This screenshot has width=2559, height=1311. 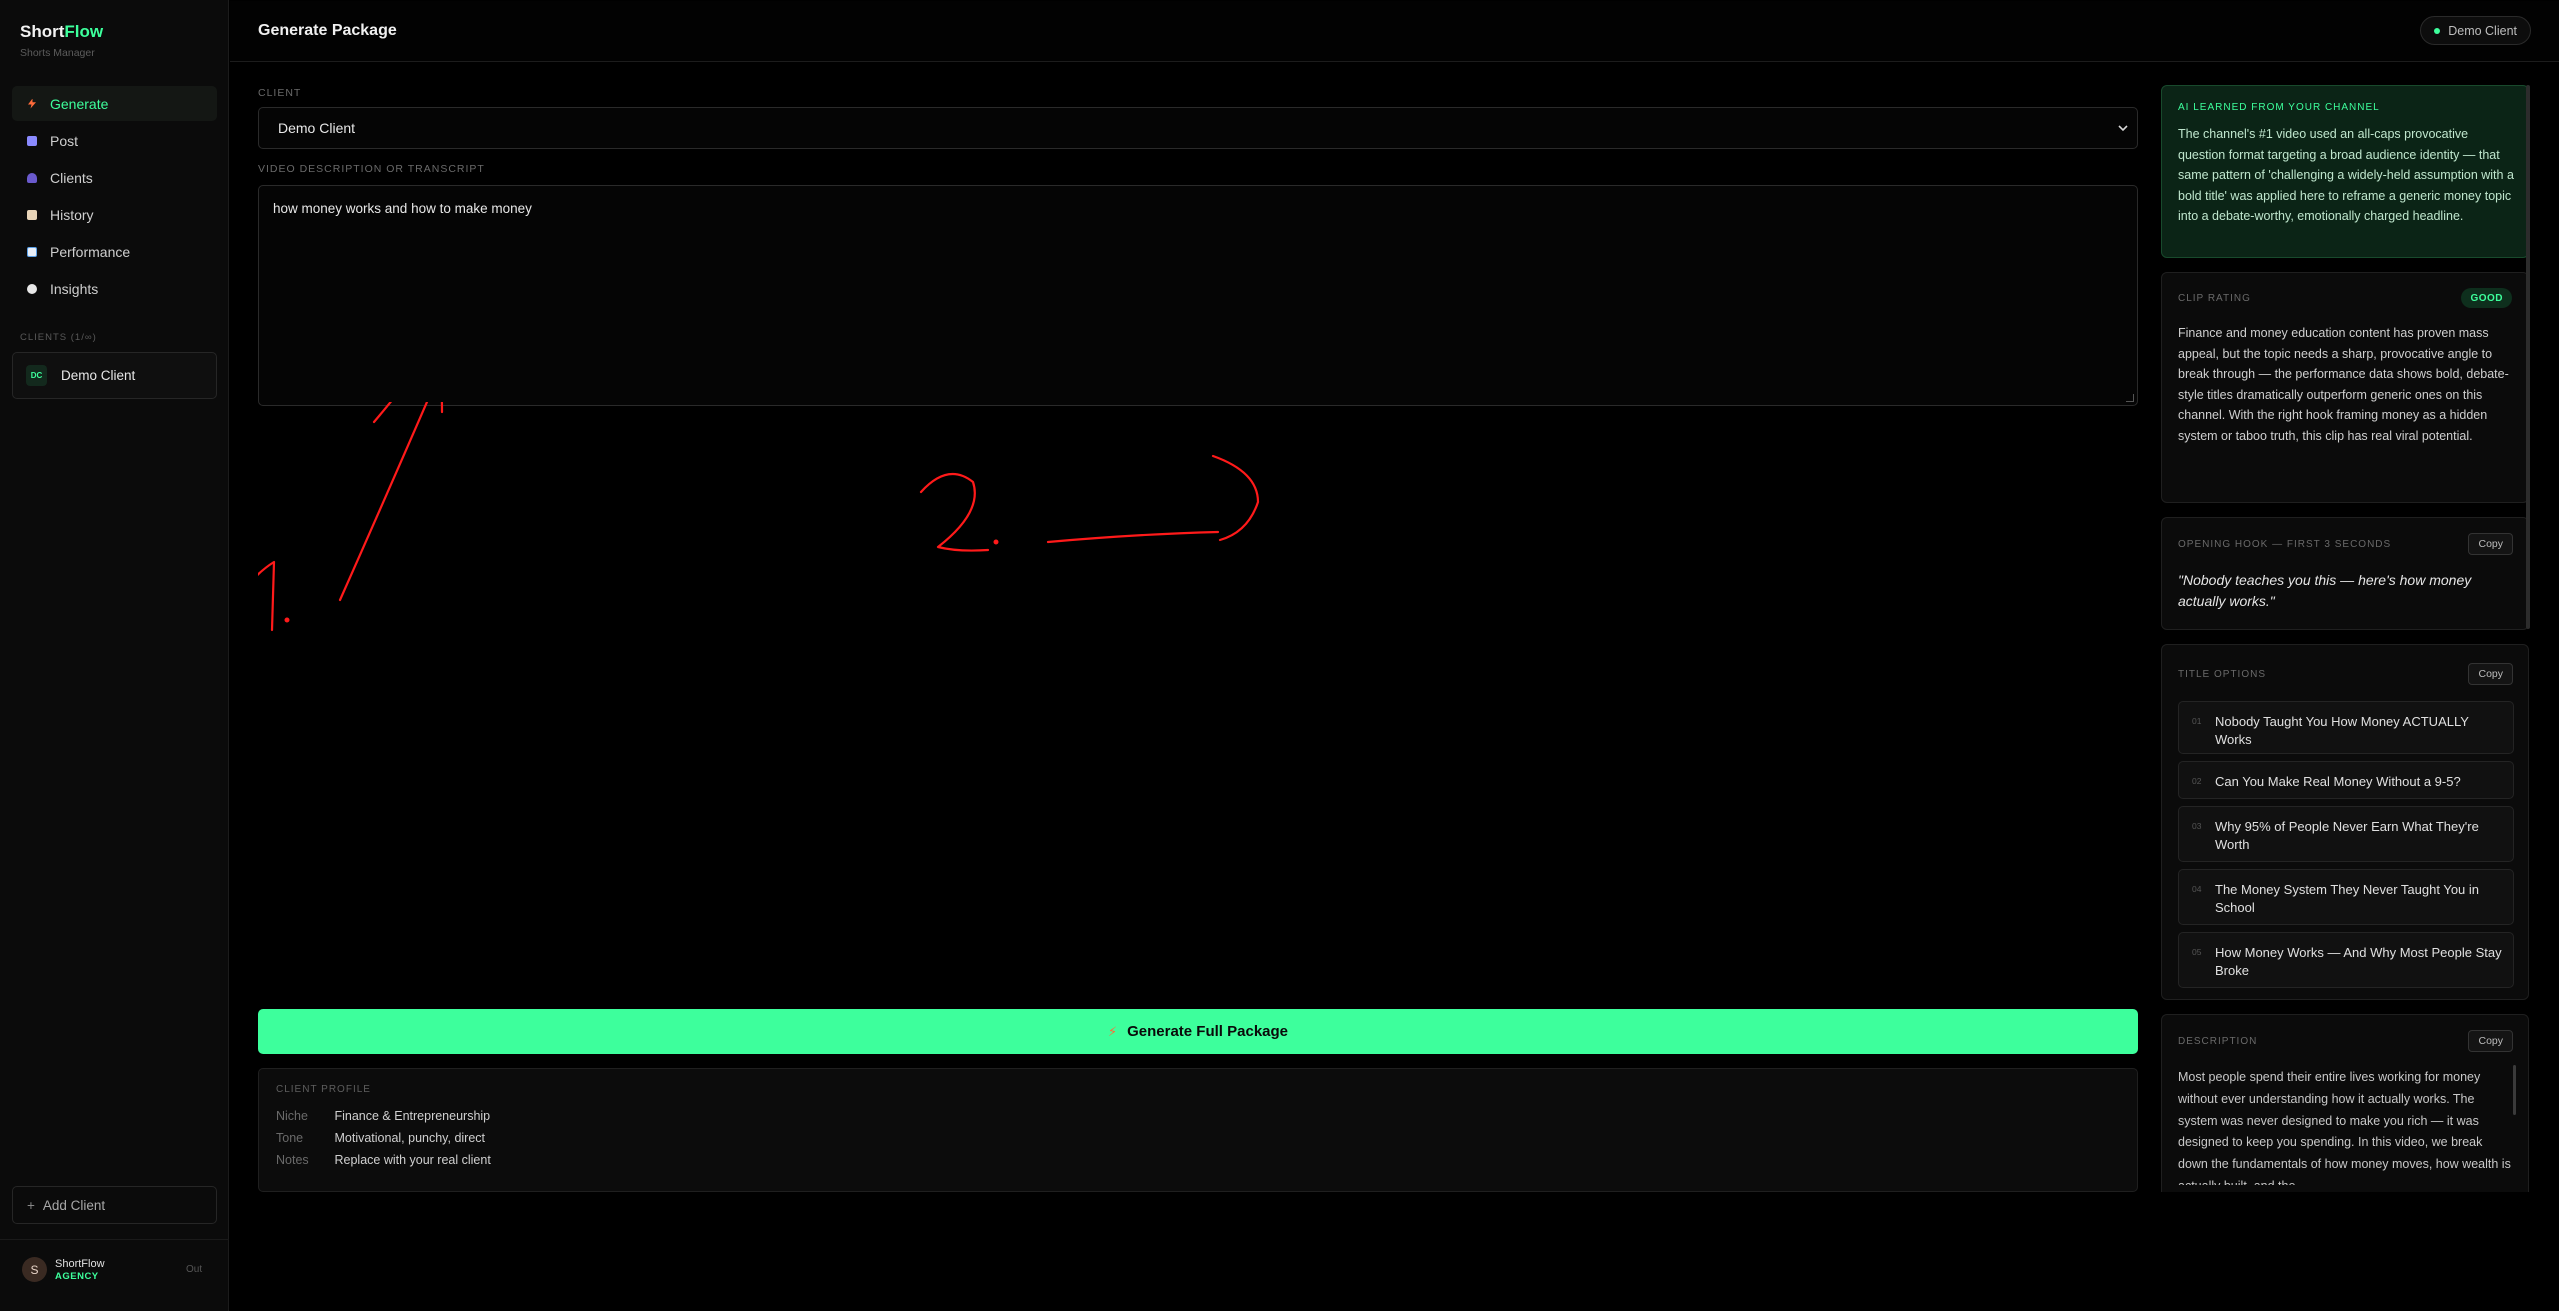 What do you see at coordinates (410, 1138) in the screenshot?
I see `profile-value: Motivational, punchy, direct` at bounding box center [410, 1138].